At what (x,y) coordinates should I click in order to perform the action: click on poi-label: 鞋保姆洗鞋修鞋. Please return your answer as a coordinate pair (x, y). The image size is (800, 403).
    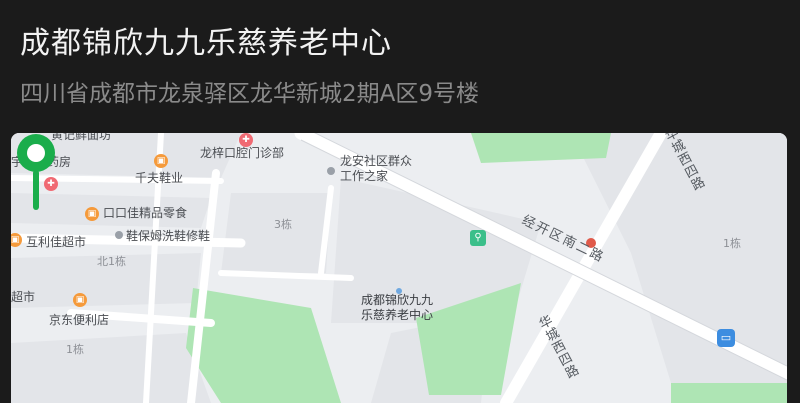
    Looking at the image, I should click on (168, 236).